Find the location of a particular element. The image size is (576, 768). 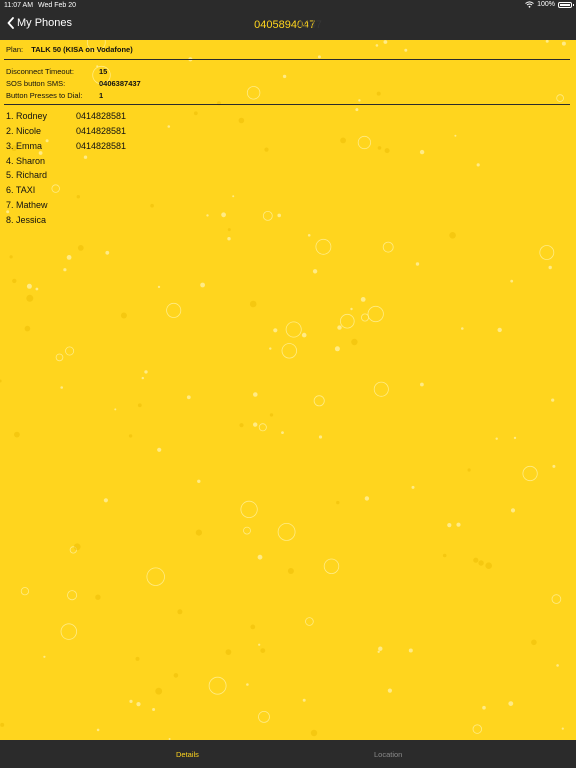

contact-item: 4. Sharon is located at coordinates (25, 161).